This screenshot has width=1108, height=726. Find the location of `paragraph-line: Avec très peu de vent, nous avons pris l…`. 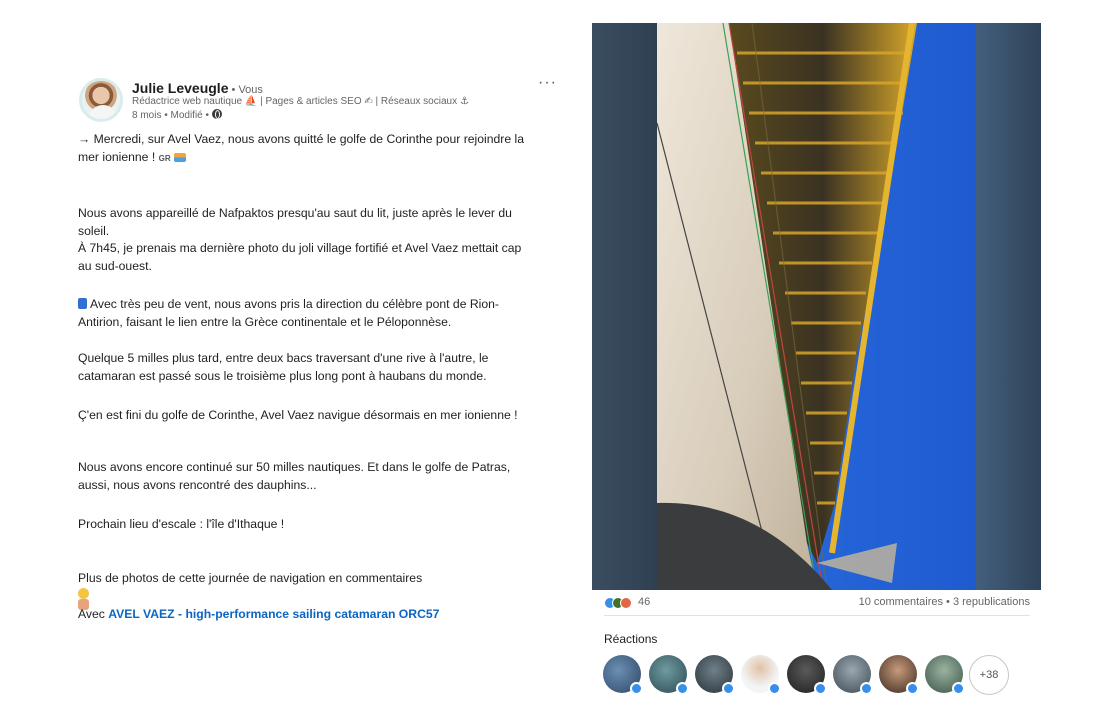

paragraph-line: Avec très peu de vent, nous avons pris l… is located at coordinates (317, 305).